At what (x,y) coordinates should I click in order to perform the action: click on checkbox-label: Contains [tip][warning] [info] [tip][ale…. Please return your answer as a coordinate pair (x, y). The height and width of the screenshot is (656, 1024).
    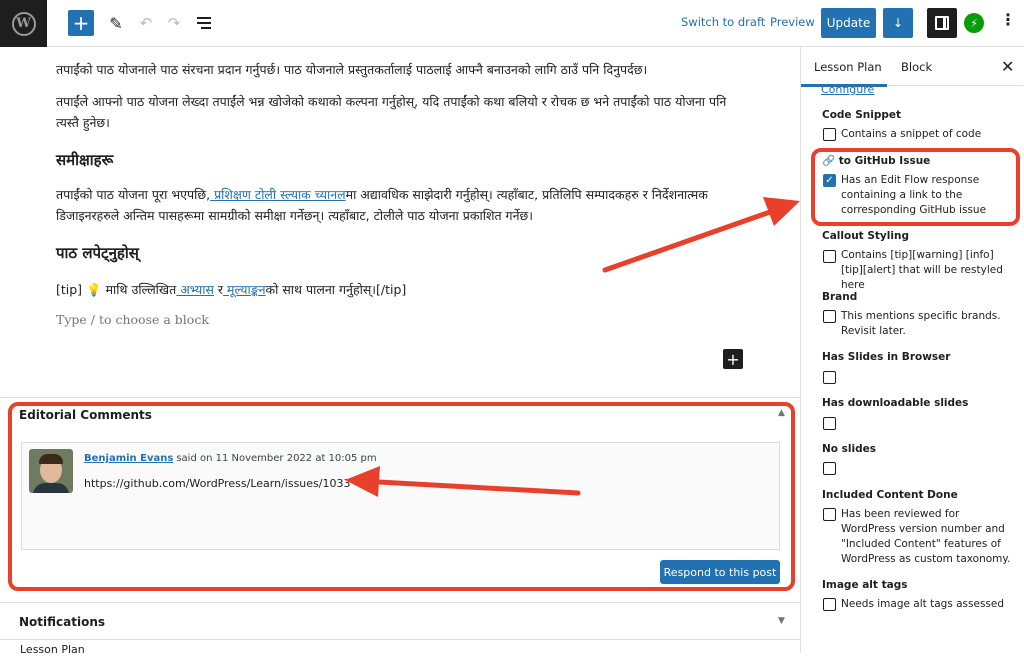
    Looking at the image, I should click on (922, 270).